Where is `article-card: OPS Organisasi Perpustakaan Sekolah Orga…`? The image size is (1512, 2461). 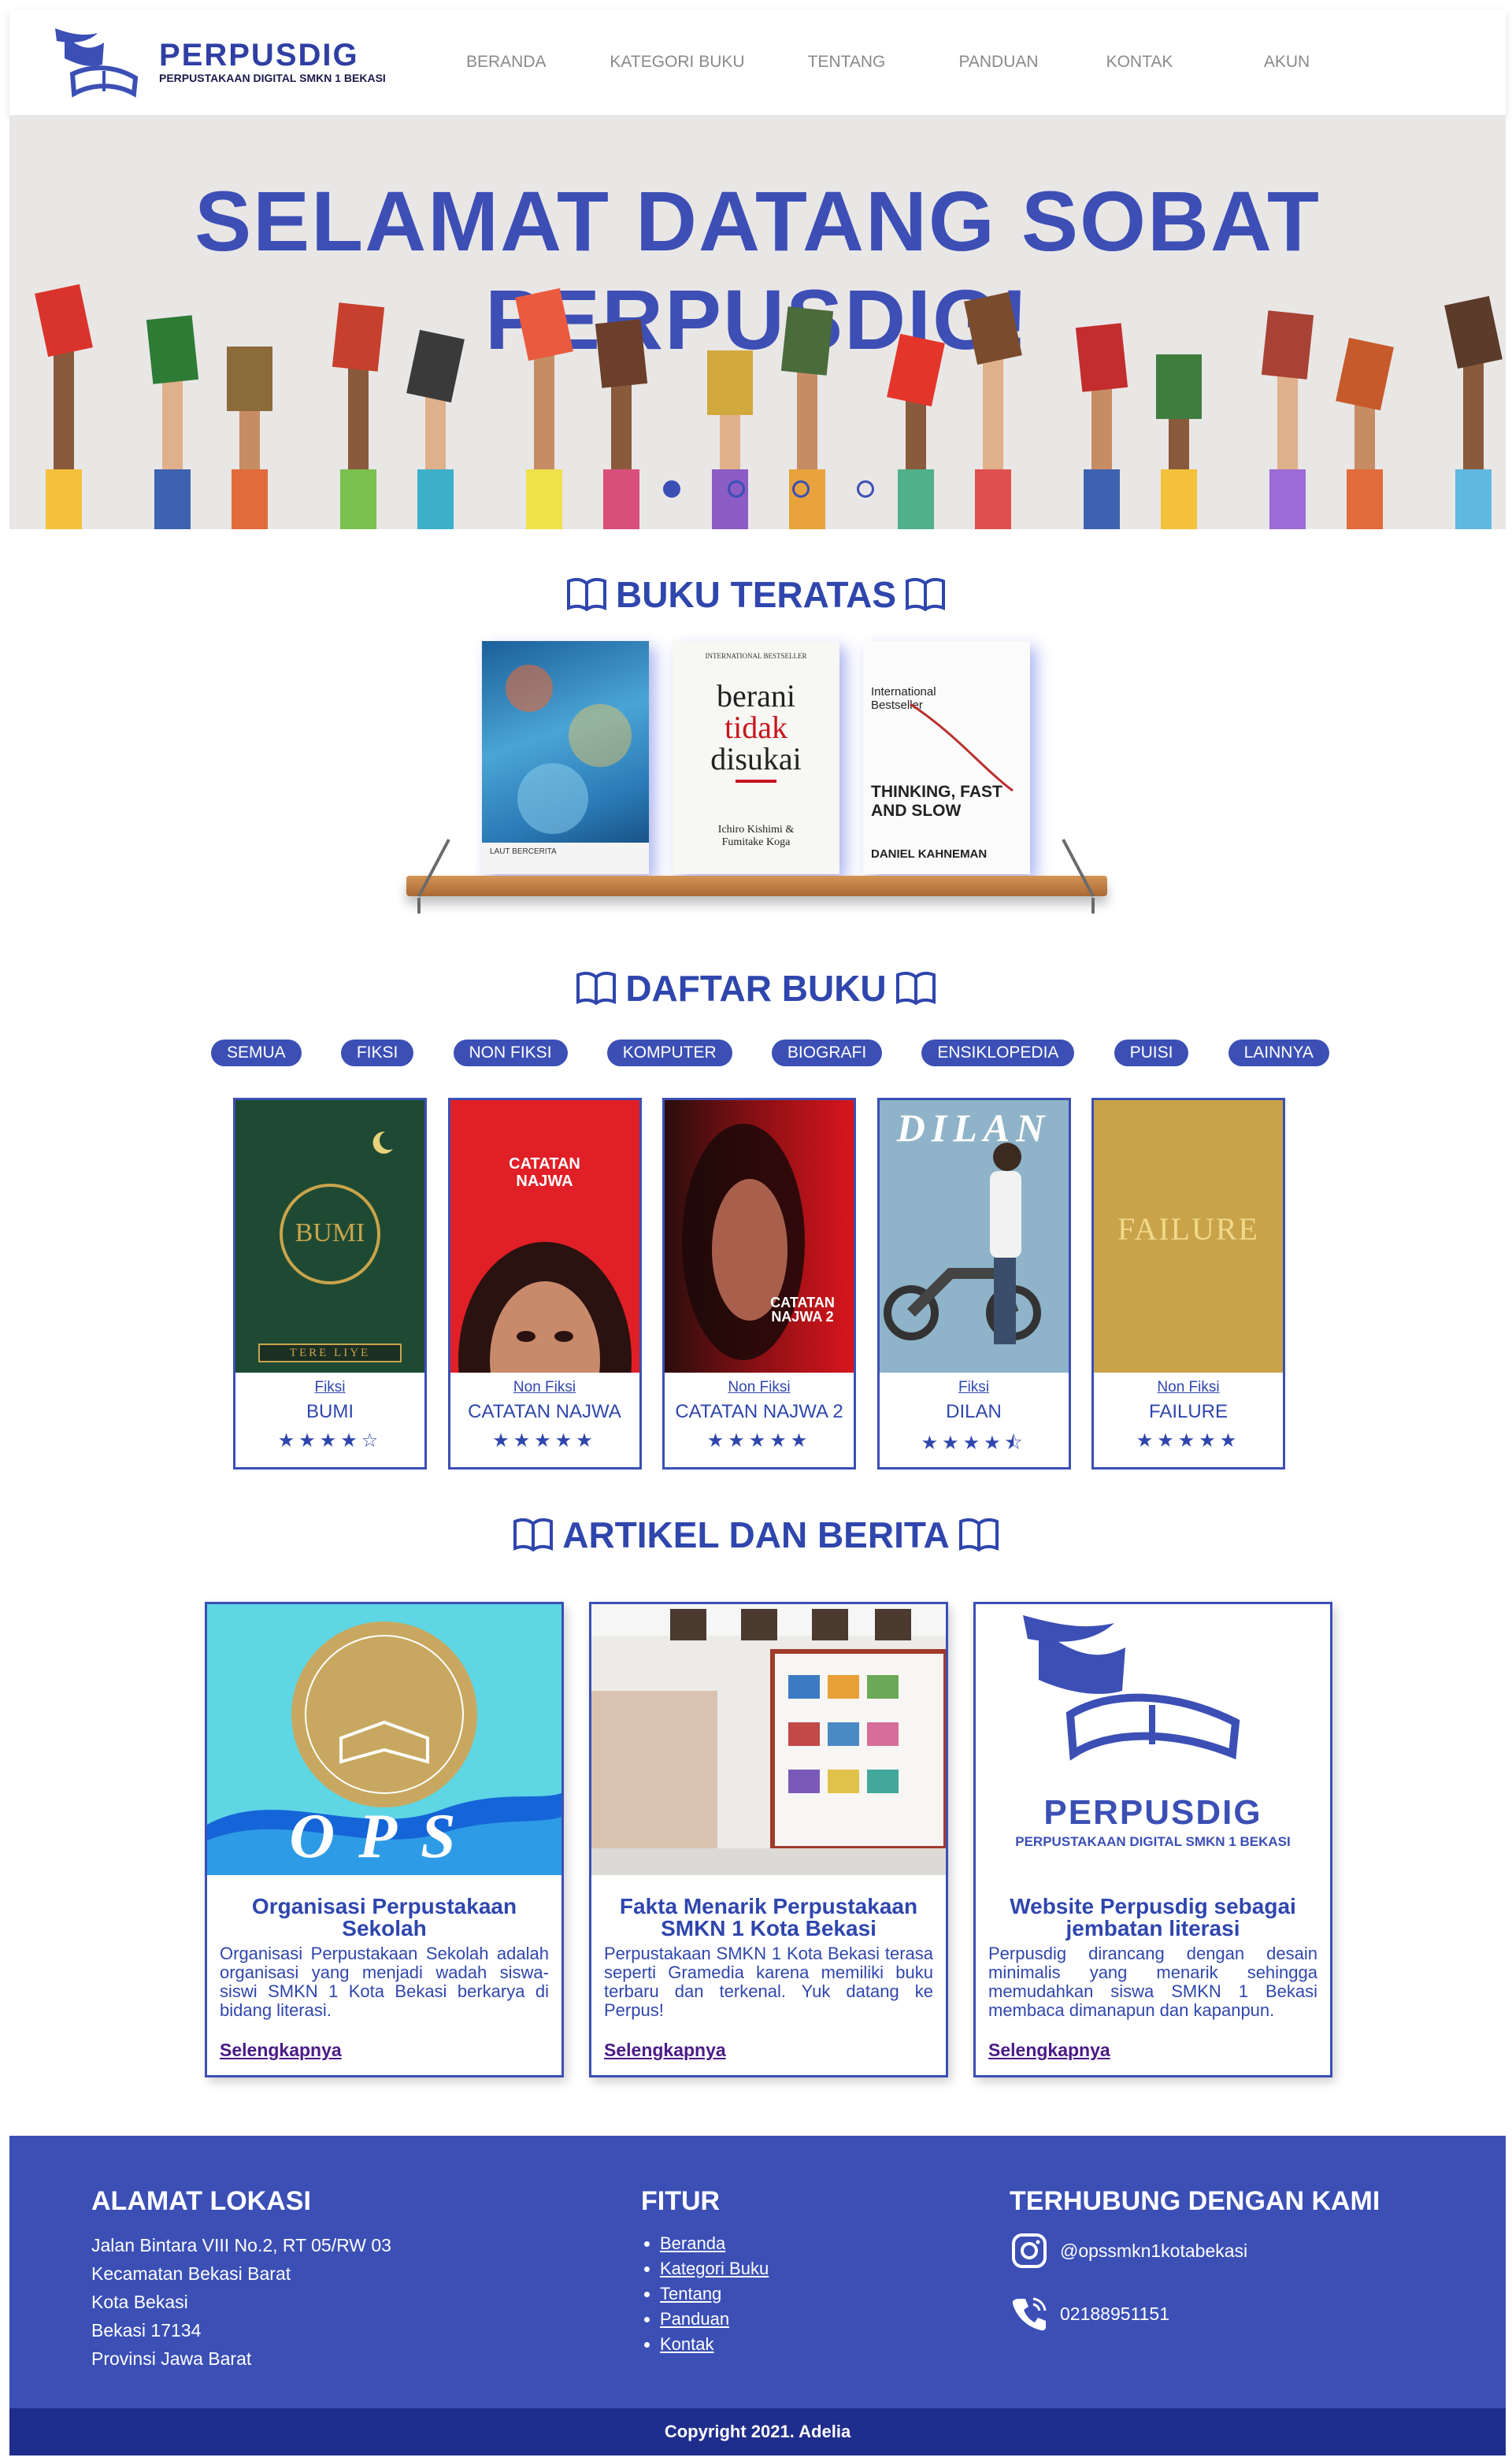 article-card: OPS Organisasi Perpustakaan Sekolah Orga… is located at coordinates (384, 1839).